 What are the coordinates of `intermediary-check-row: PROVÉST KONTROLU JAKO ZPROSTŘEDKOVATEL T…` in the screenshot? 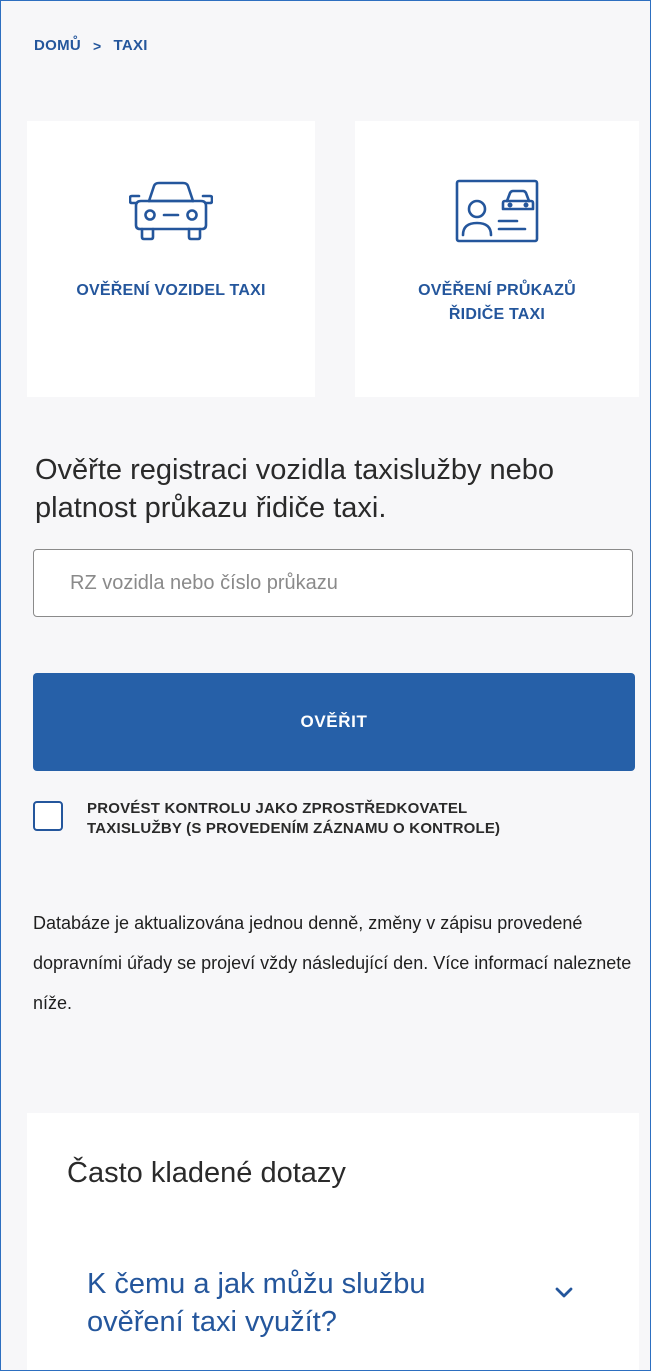 It's located at (330, 819).